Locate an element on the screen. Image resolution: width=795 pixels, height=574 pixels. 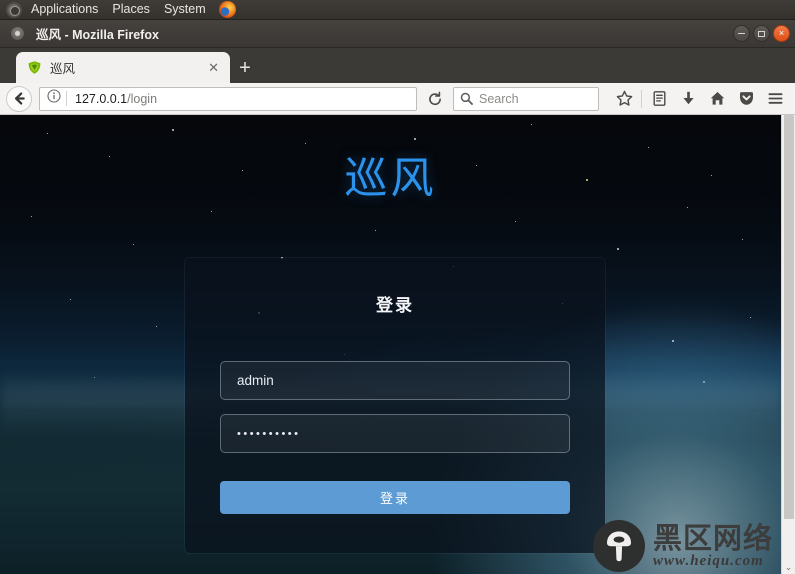
minimize-icon is located at coordinates (741, 33).